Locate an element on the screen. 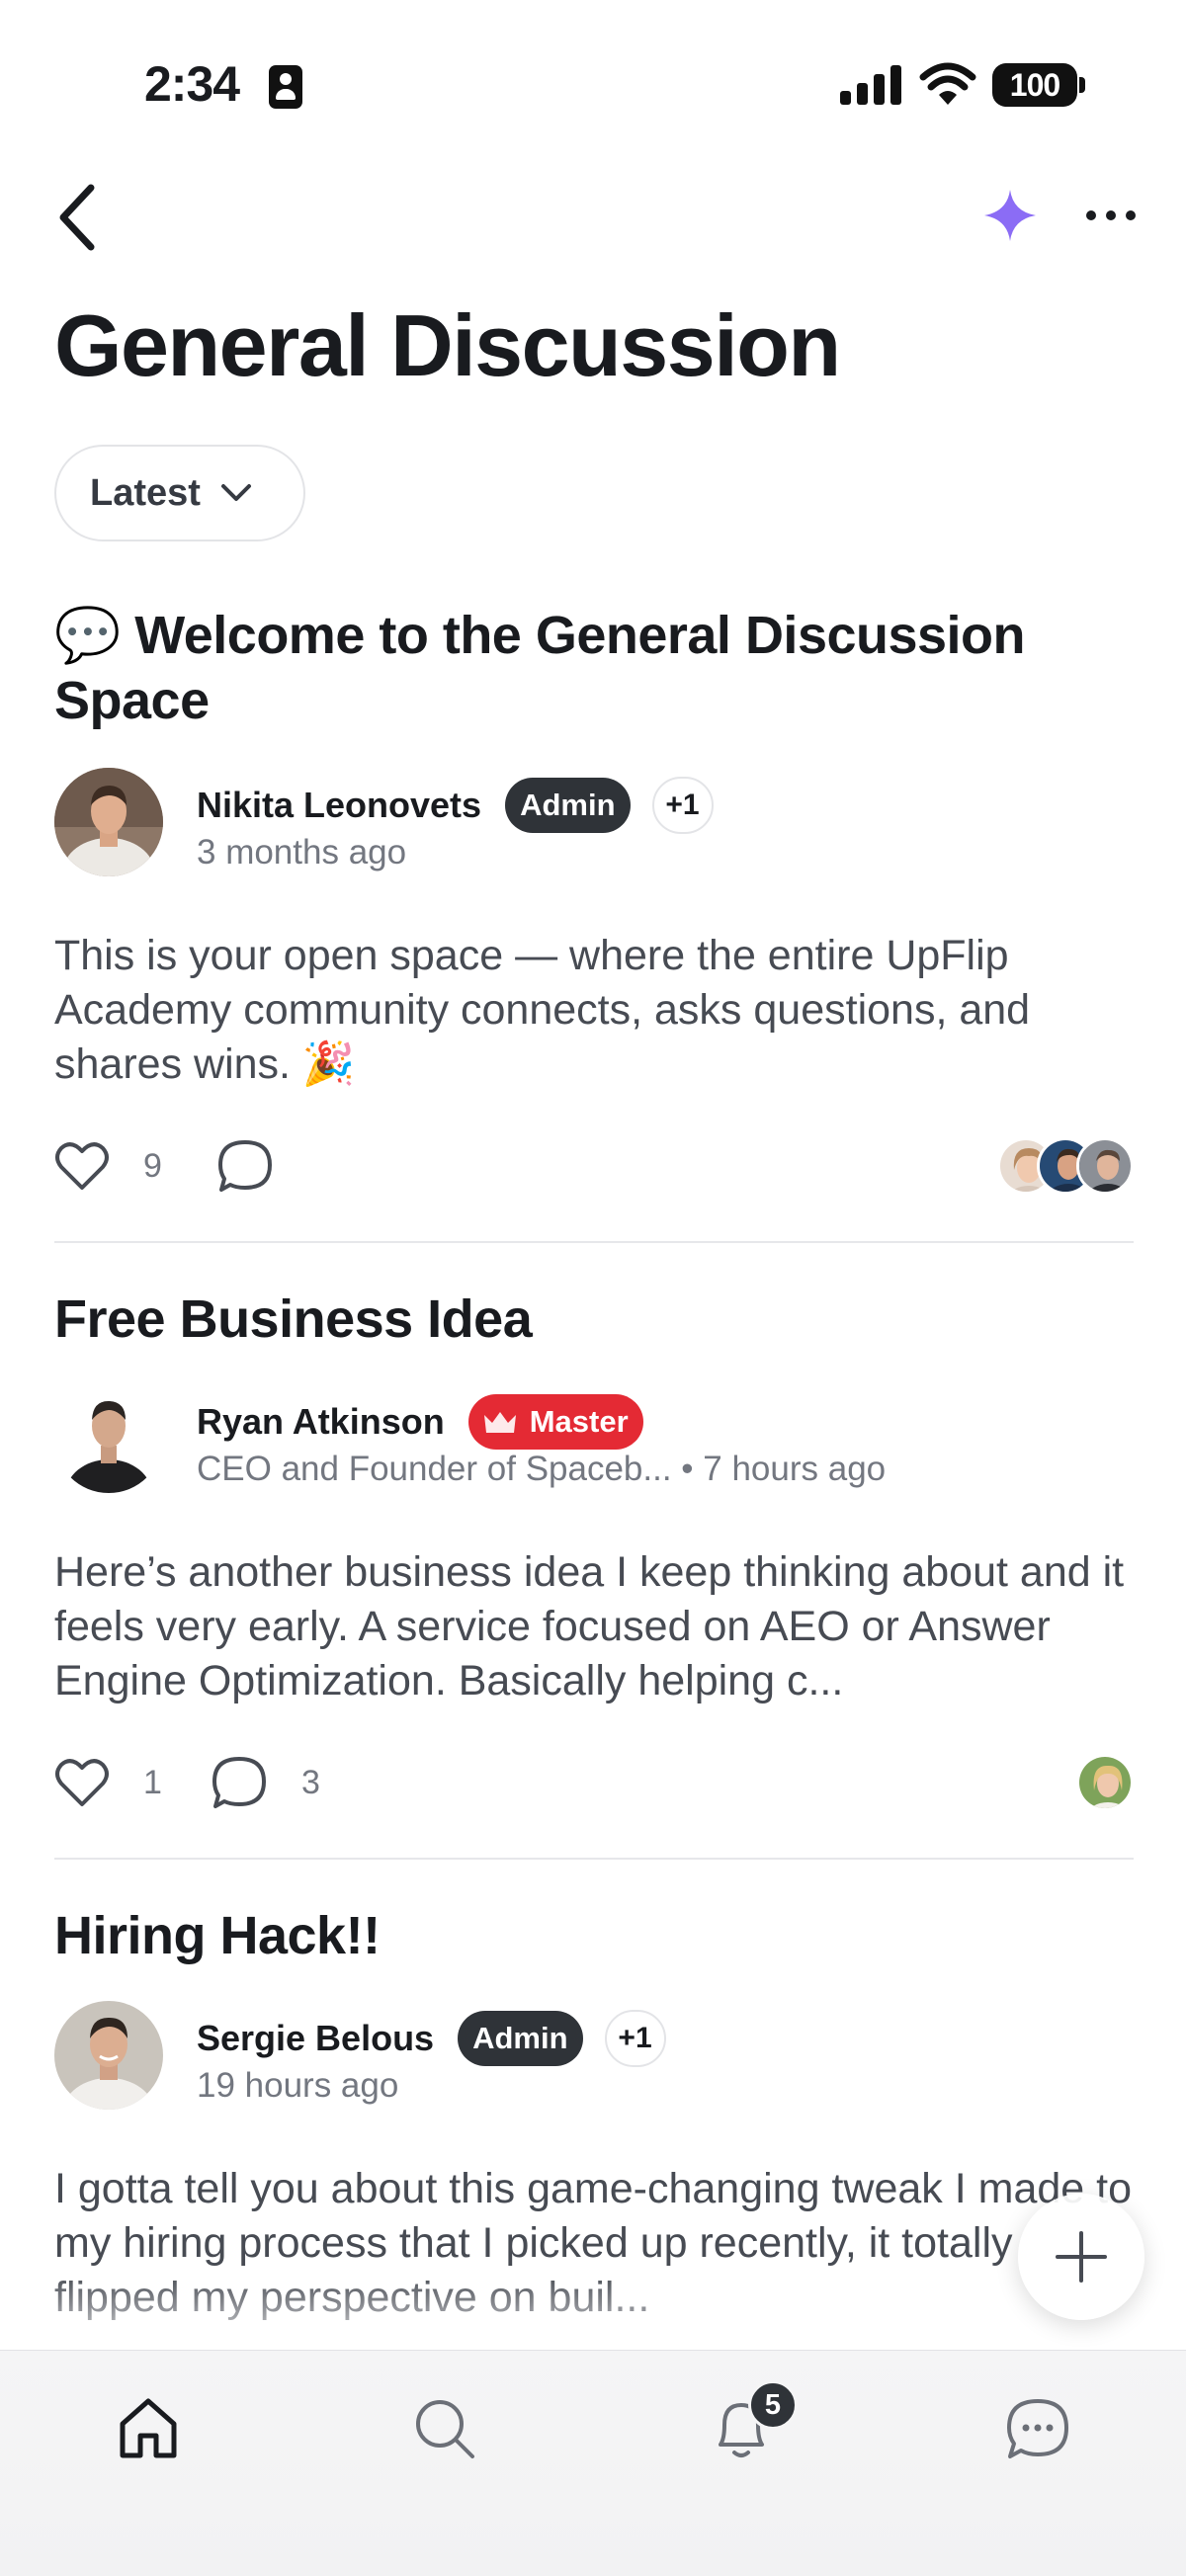 Image resolution: width=1186 pixels, height=2576 pixels. chevron-down-icon is located at coordinates (235, 492).